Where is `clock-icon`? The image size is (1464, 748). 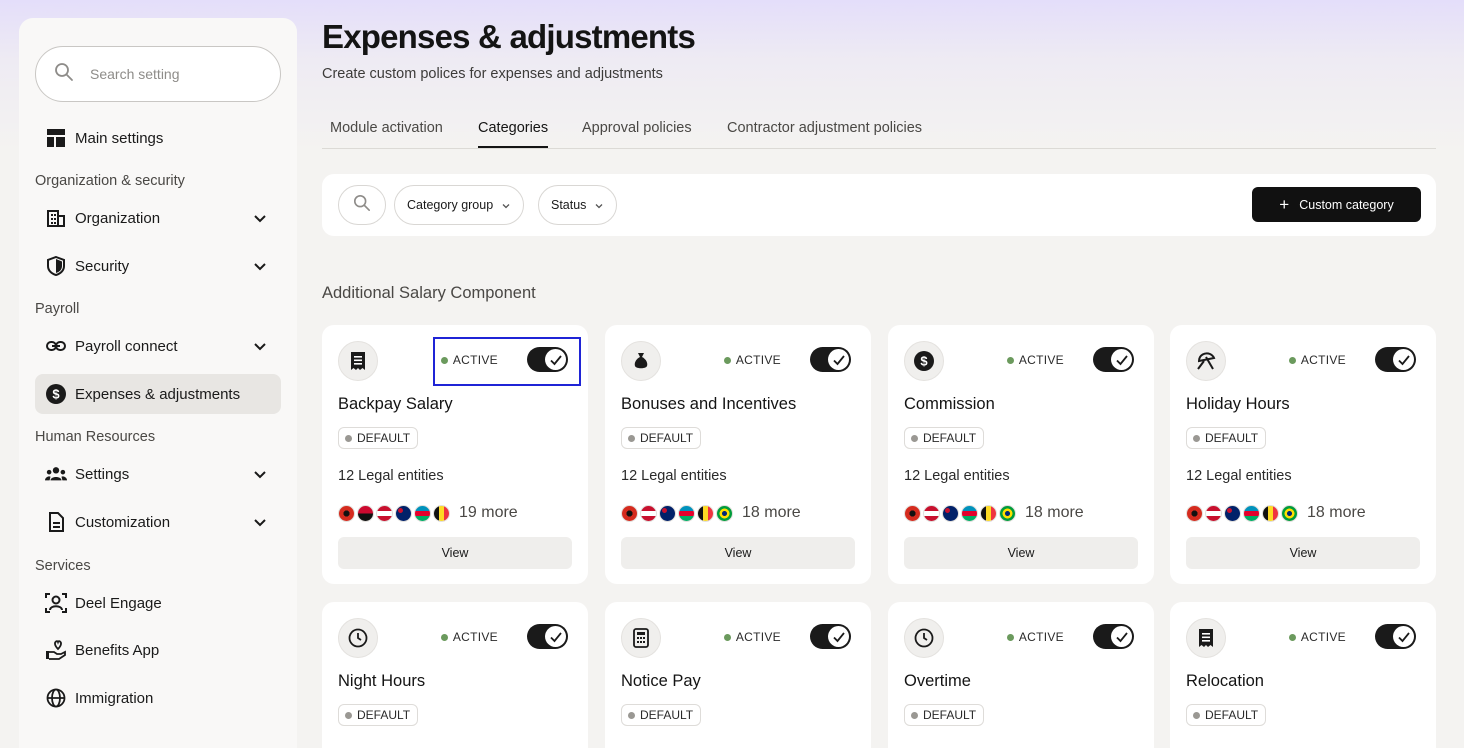
clock-icon is located at coordinates (358, 638).